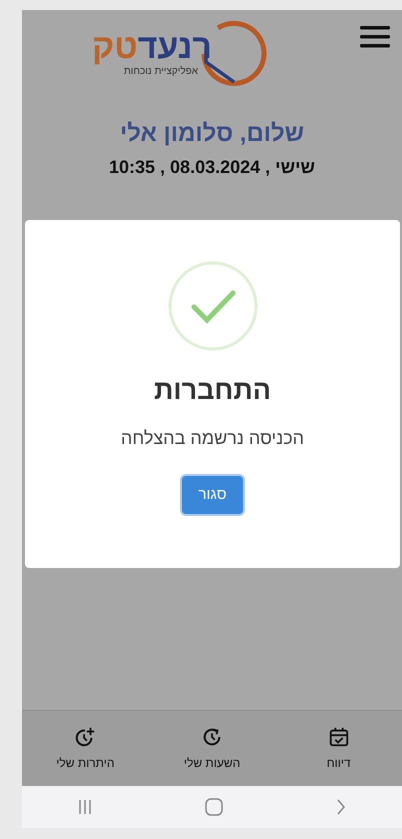 Image resolution: width=402 pixels, height=839 pixels. What do you see at coordinates (212, 749) in the screenshot?
I see `nav-tab: השעות שלי` at bounding box center [212, 749].